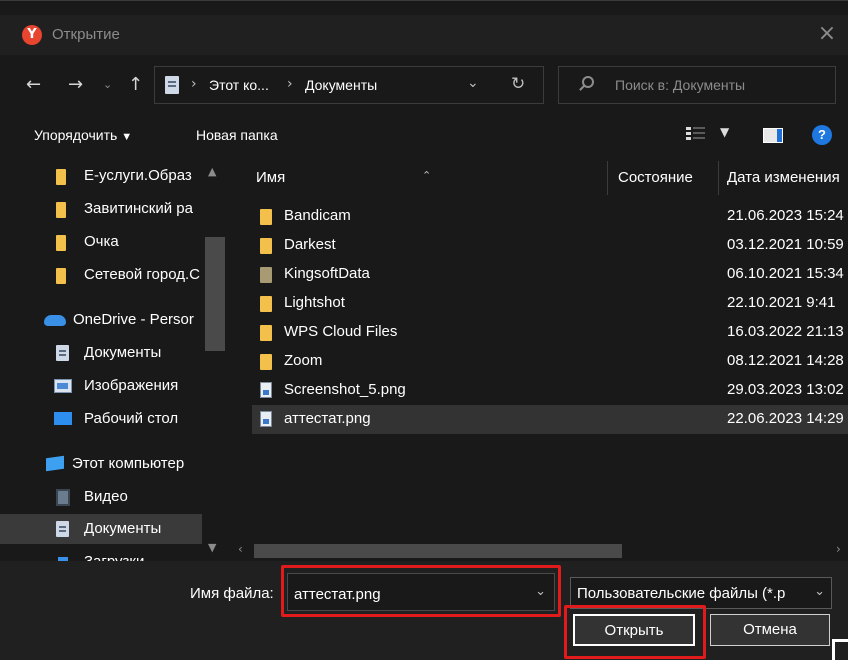 Image resolution: width=848 pixels, height=660 pixels. I want to click on forward-arrow-icon: →, so click(75, 85).